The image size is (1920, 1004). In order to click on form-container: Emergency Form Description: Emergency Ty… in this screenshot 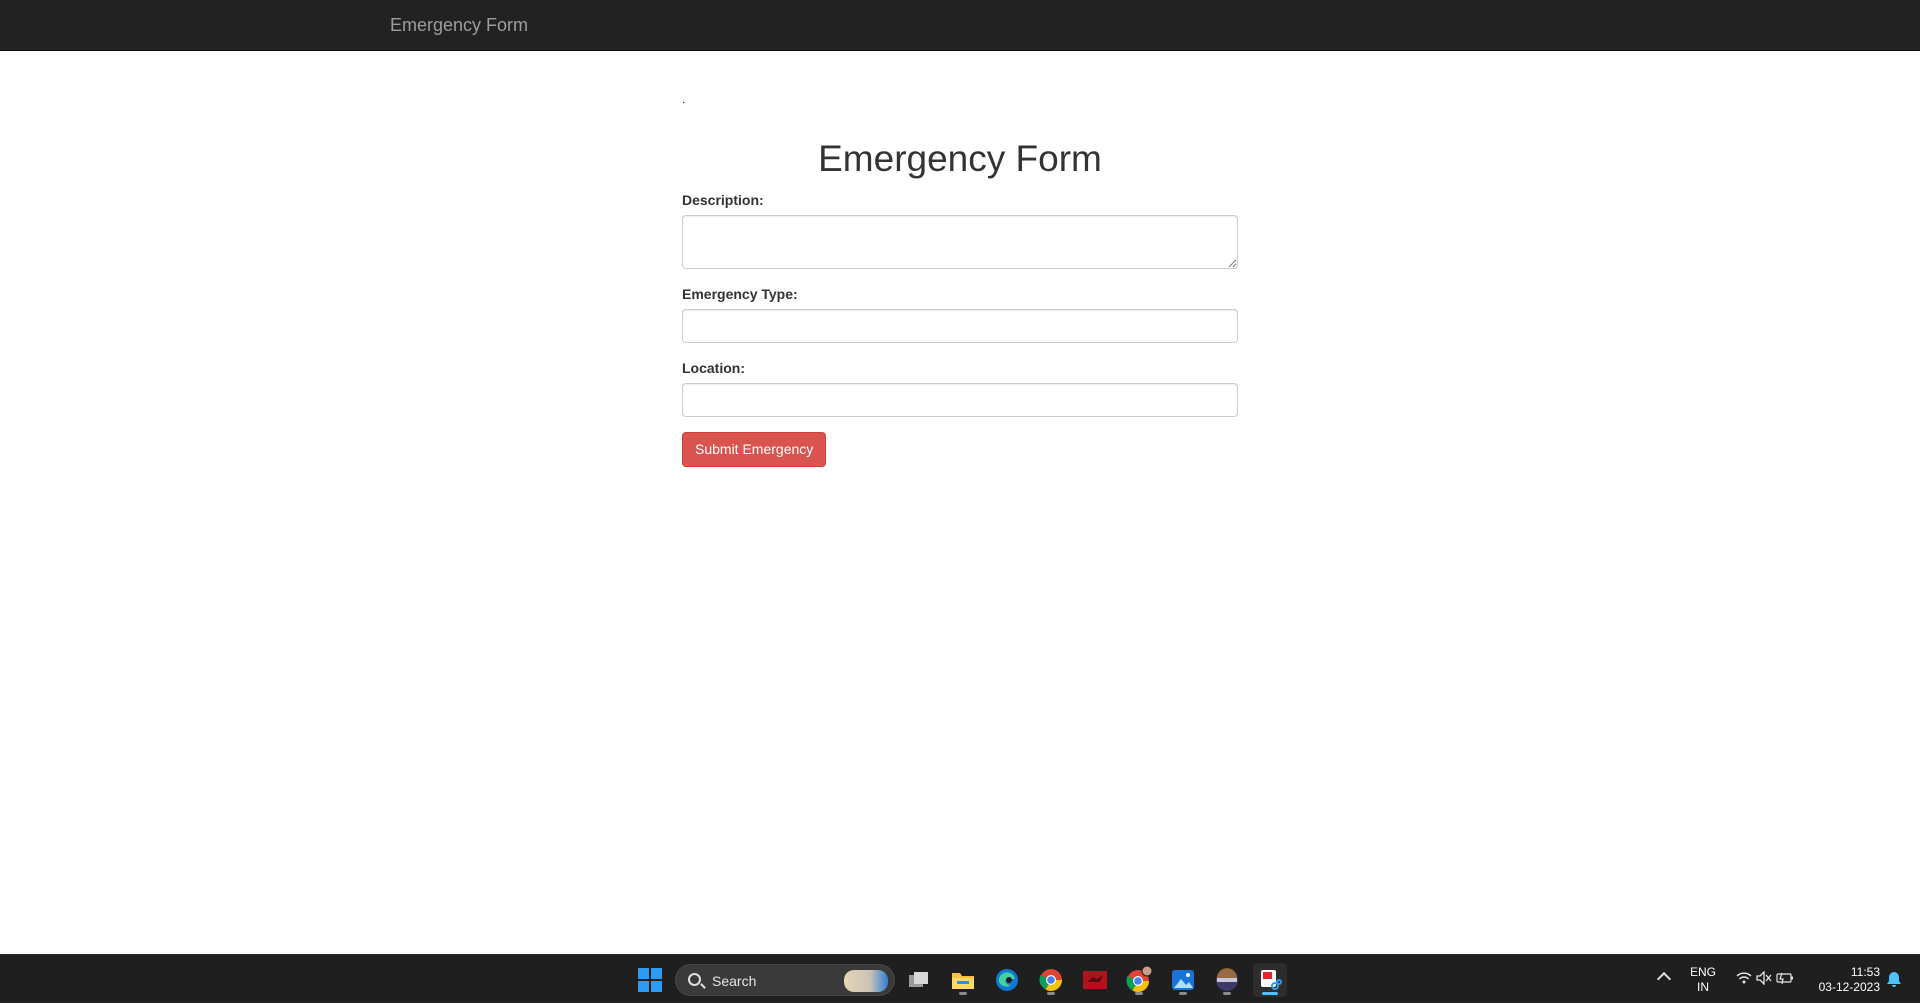, I will do `click(960, 302)`.